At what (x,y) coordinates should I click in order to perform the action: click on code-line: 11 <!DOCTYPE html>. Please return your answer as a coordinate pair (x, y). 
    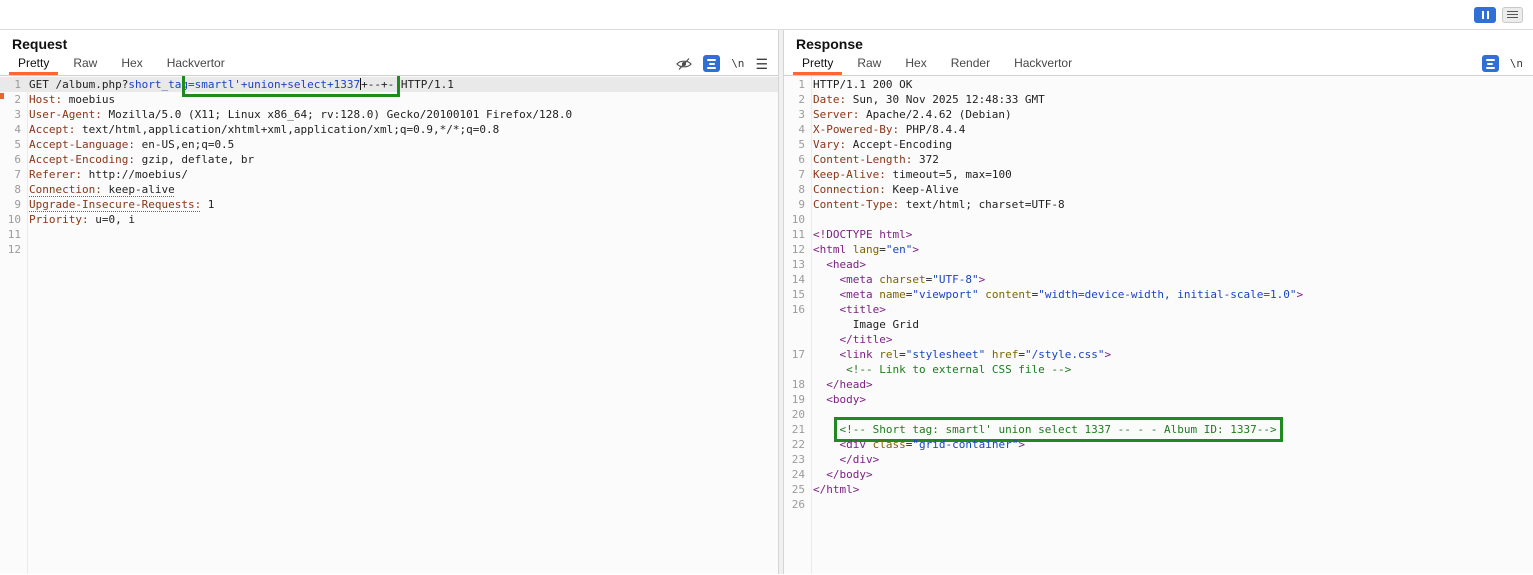
    Looking at the image, I should click on (1158, 234).